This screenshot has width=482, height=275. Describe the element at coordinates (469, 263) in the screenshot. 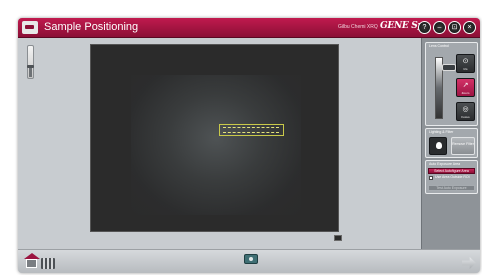

I see `arrow-right-icon` at that location.